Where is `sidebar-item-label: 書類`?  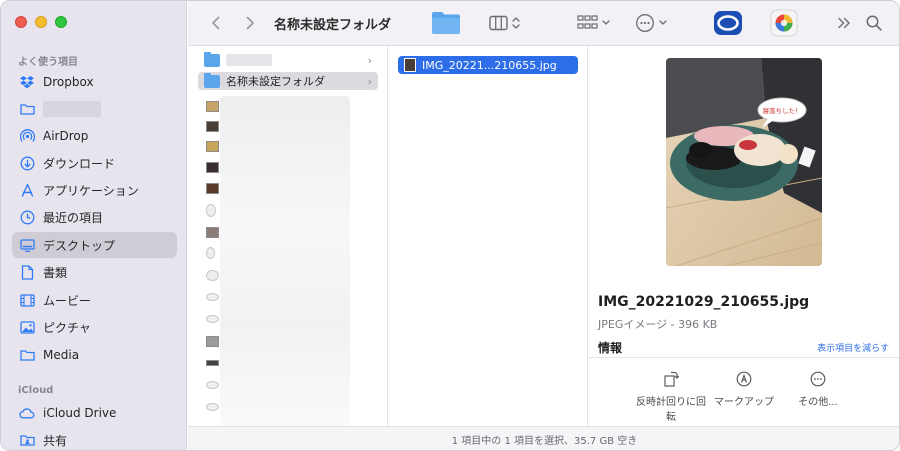 sidebar-item-label: 書類 is located at coordinates (55, 272).